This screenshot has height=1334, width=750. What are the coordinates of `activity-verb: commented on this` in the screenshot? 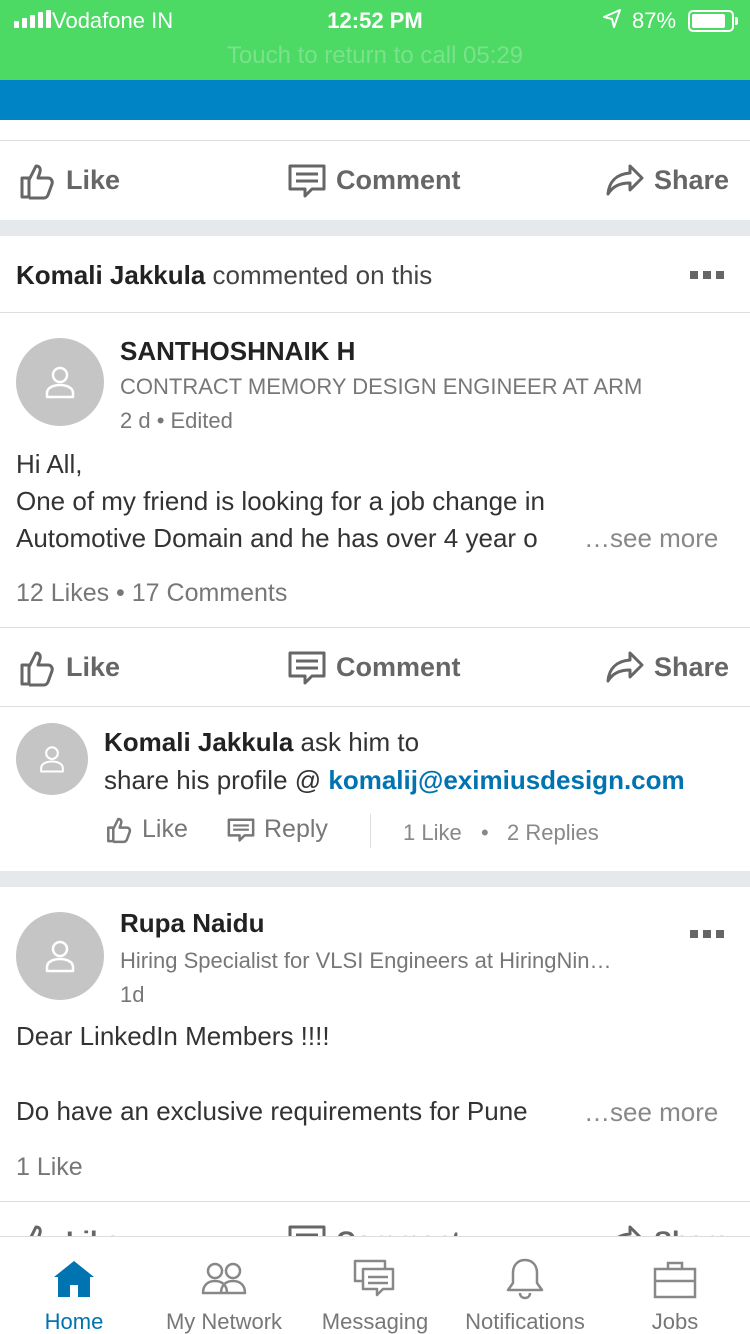 It's located at (322, 275).